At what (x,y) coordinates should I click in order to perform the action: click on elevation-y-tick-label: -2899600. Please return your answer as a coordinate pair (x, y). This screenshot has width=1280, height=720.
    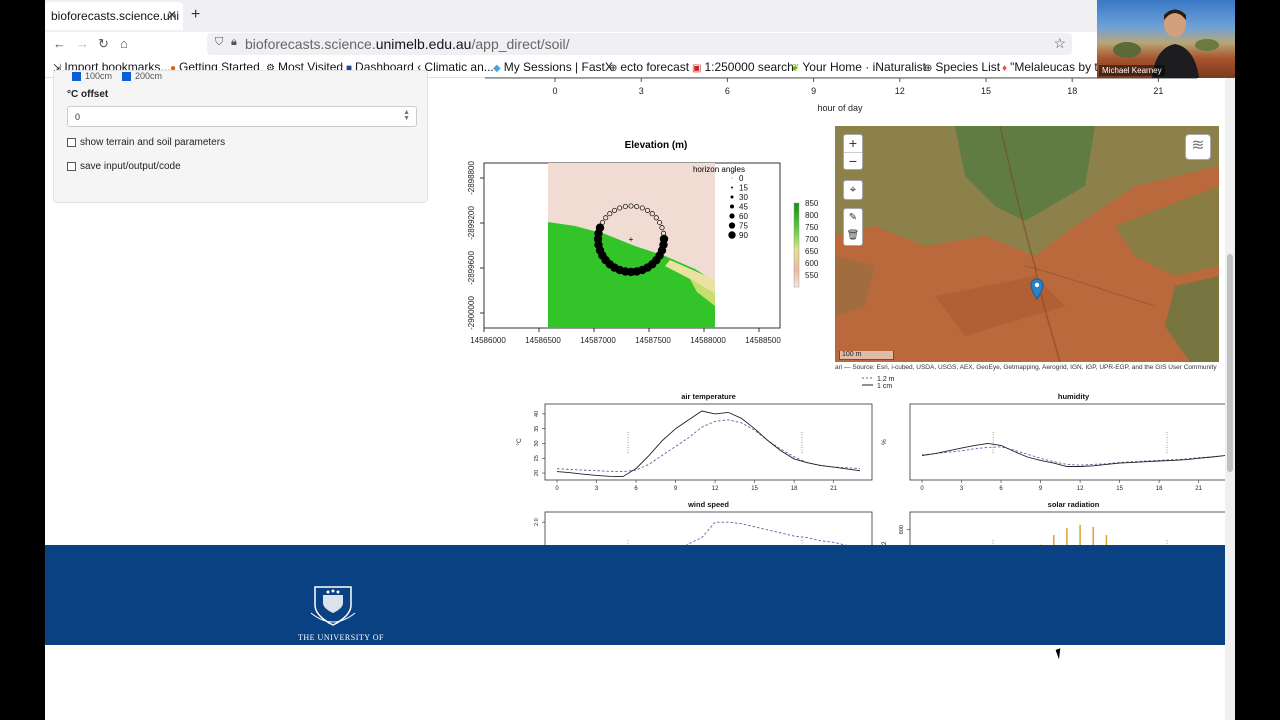
    Looking at the image, I should click on (471, 268).